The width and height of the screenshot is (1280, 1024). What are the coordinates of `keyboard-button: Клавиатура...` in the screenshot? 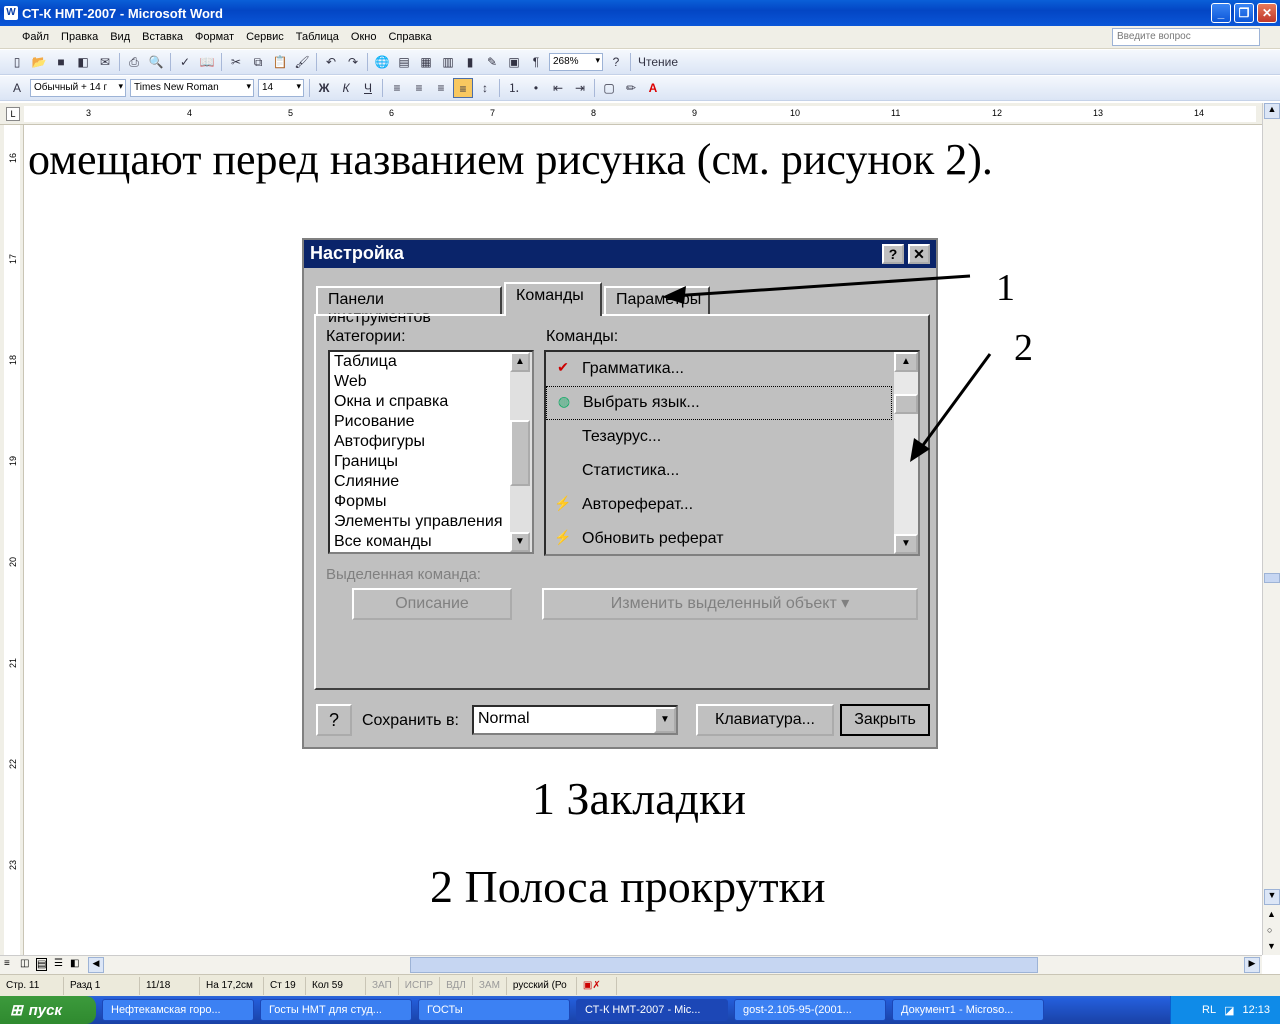 It's located at (765, 720).